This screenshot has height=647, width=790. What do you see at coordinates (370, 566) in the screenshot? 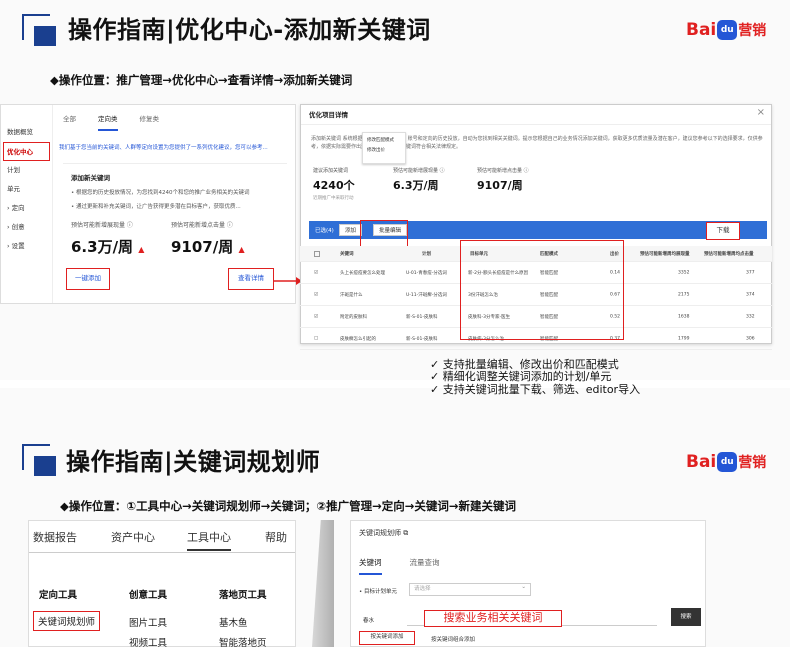
I see `tab-keyword: 关键词` at bounding box center [370, 566].